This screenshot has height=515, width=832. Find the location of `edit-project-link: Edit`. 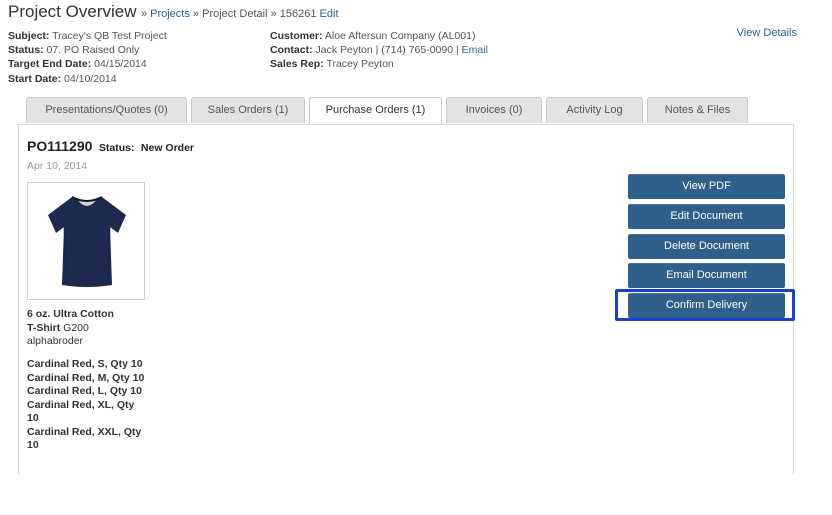

edit-project-link: Edit is located at coordinates (329, 14).